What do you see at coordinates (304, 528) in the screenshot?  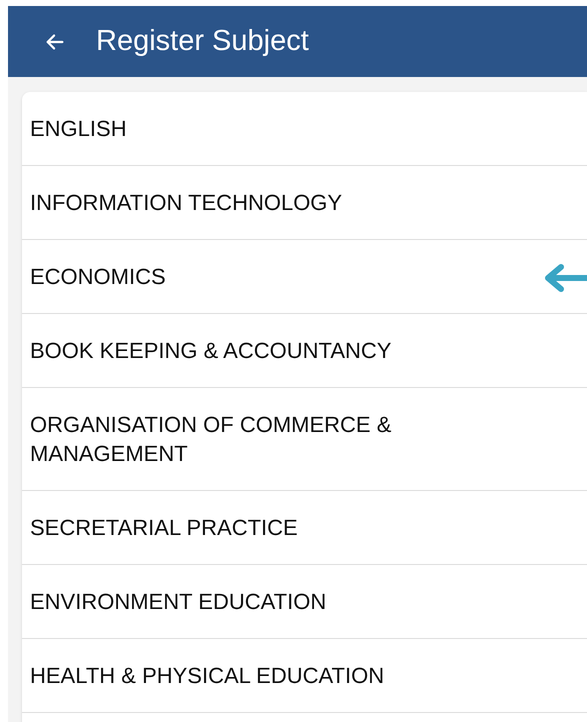 I see `subject-list-item: SECRETARIAL PRACTICE` at bounding box center [304, 528].